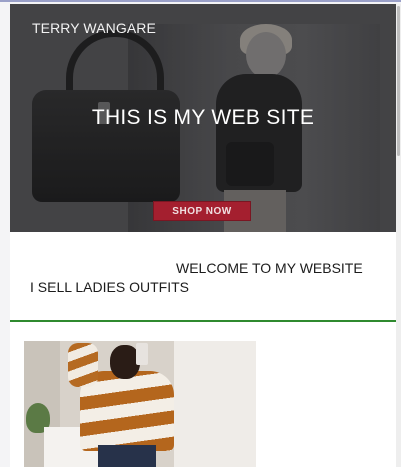  Describe the element at coordinates (203, 321) in the screenshot. I see `section-divider` at that location.